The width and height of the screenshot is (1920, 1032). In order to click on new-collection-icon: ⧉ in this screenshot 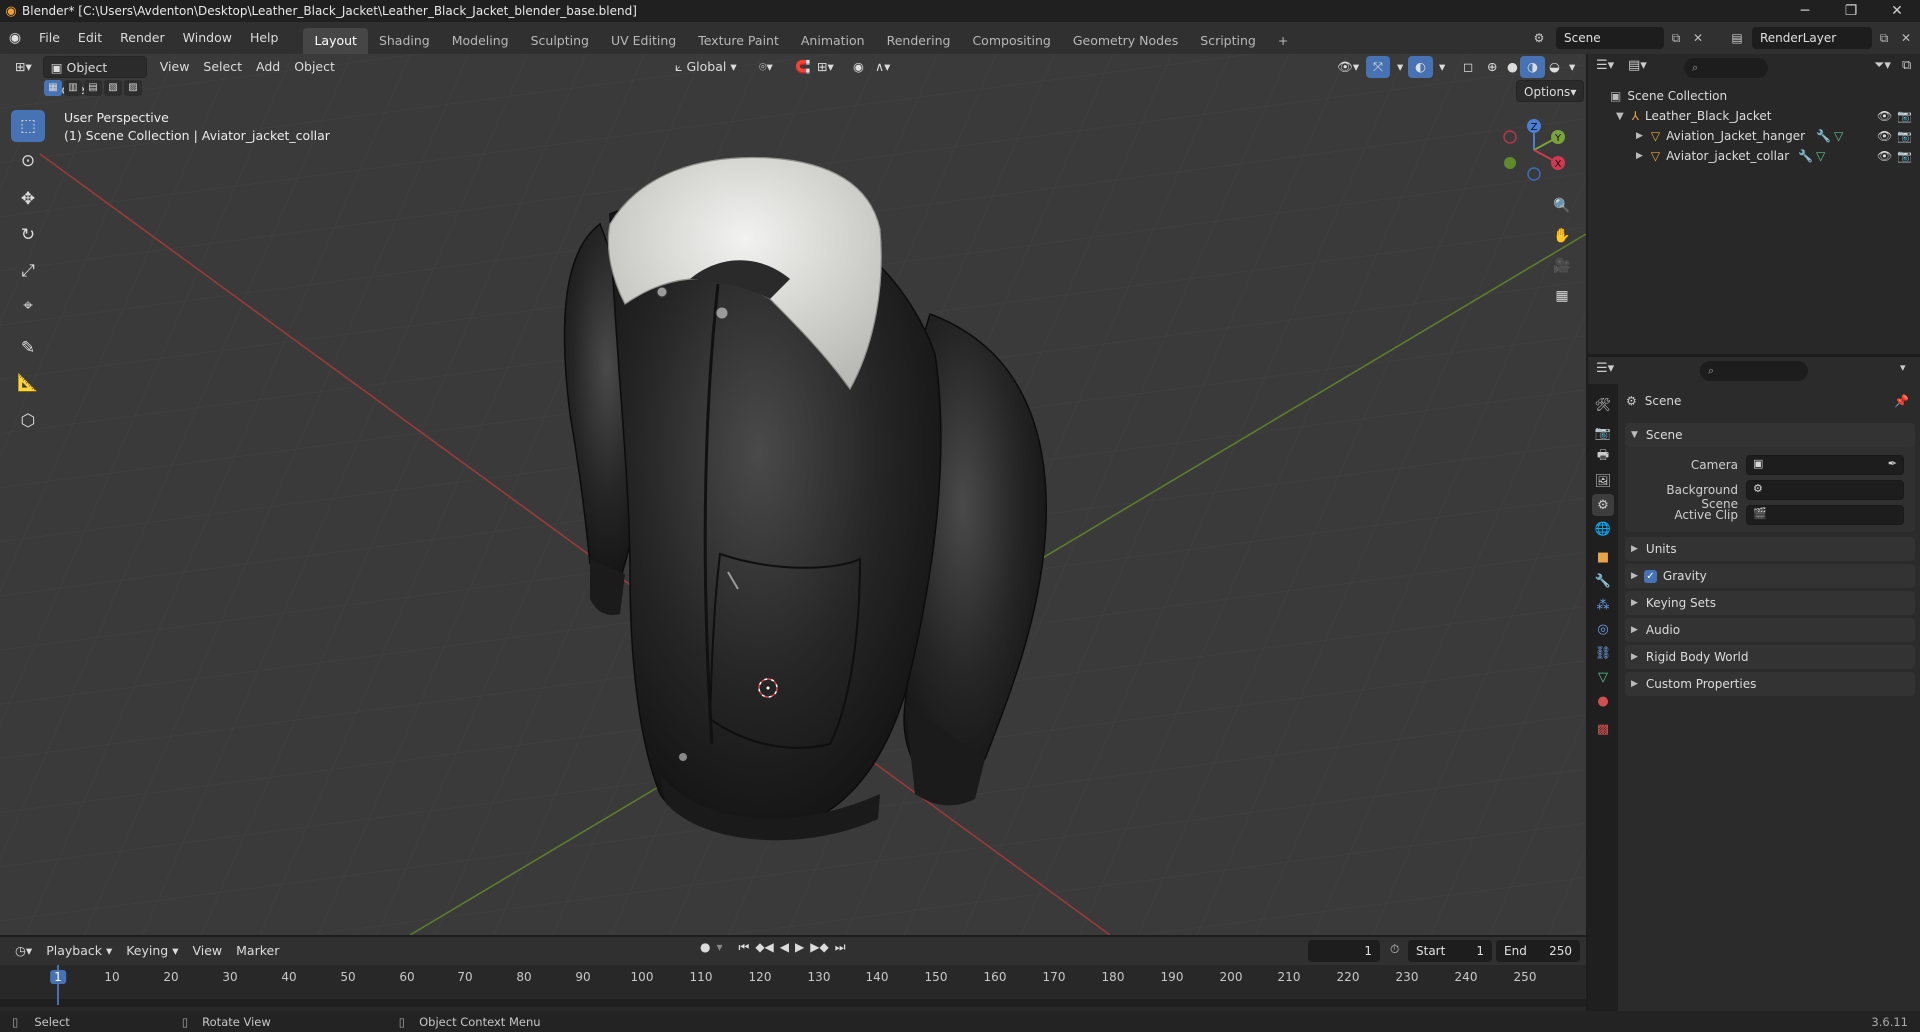, I will do `click(1906, 65)`.